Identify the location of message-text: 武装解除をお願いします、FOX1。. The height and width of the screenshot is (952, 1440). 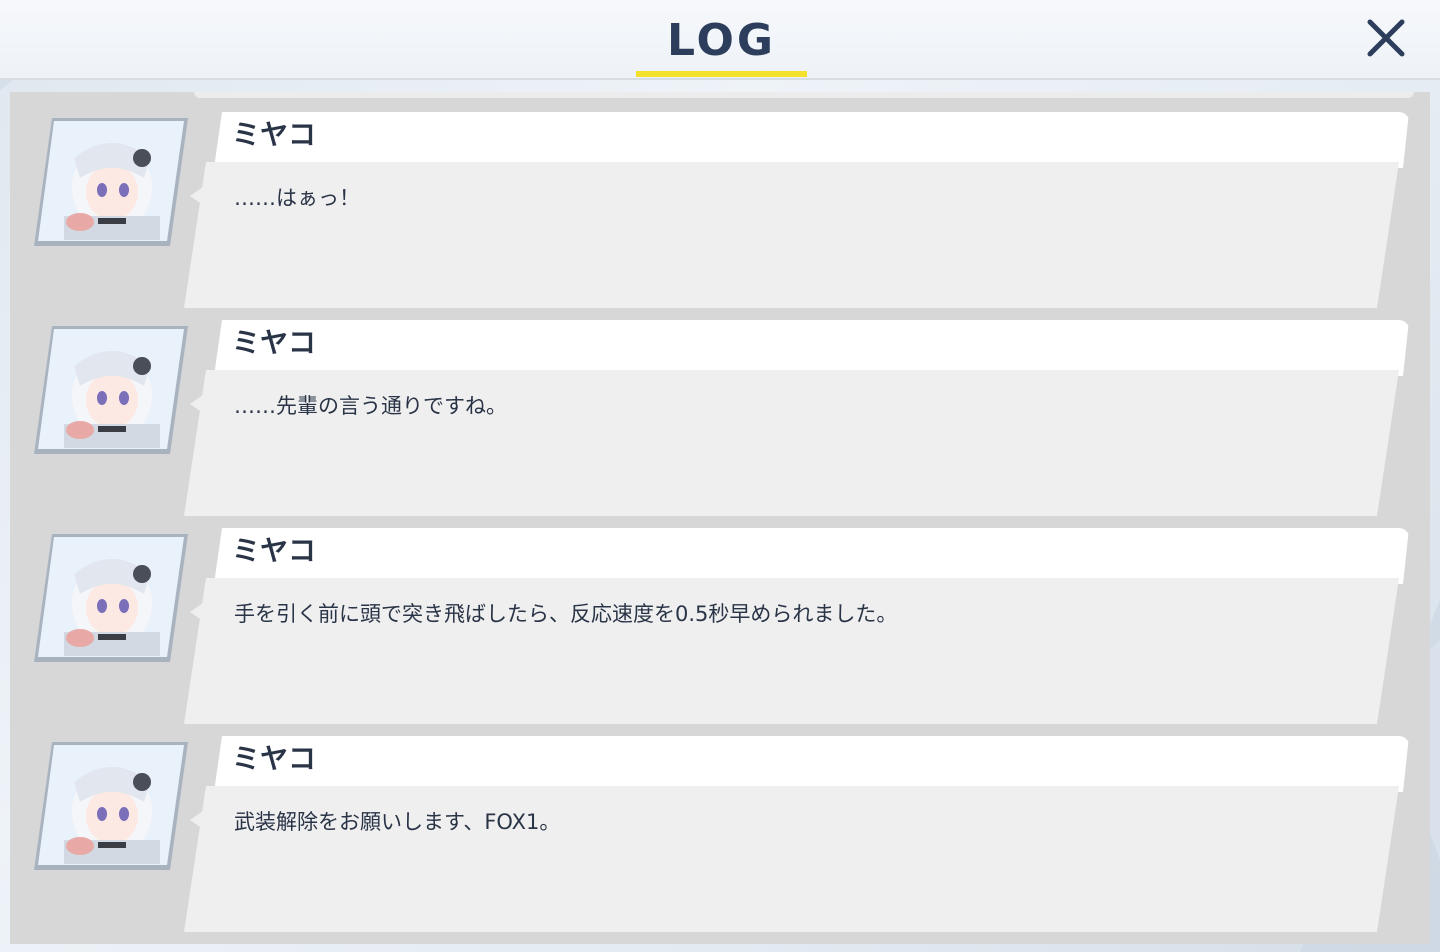
(397, 822).